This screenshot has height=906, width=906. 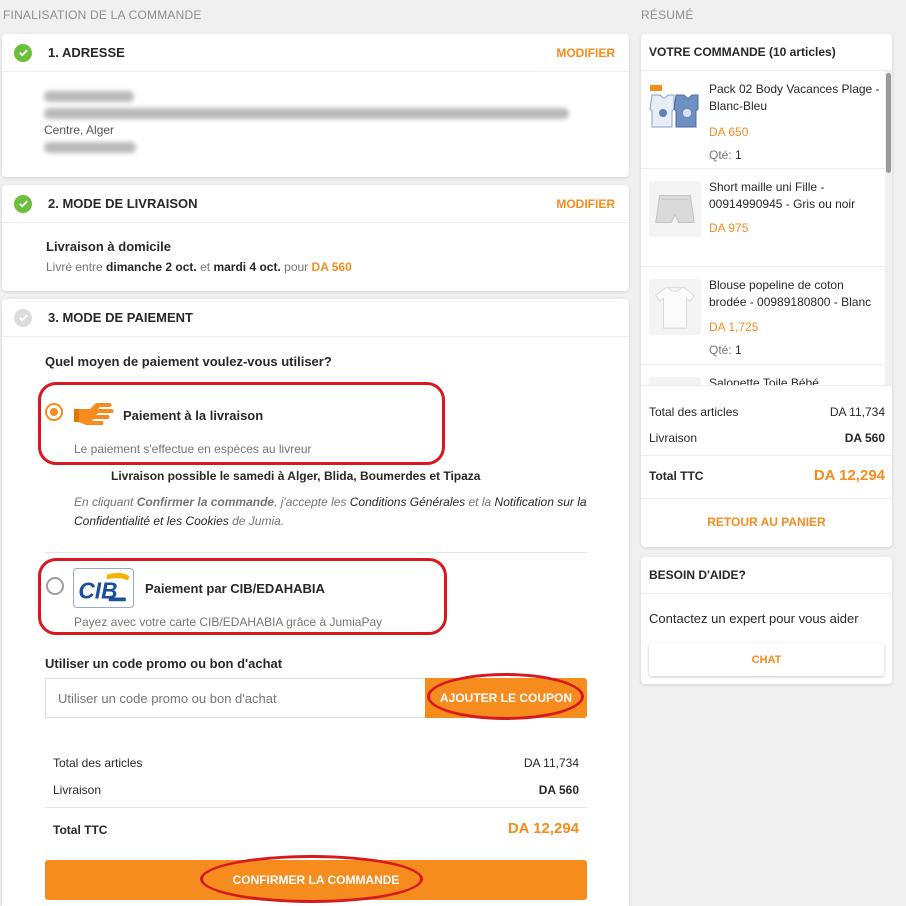 I want to click on delivery-text-prefix: Livré entre, so click(x=74, y=267).